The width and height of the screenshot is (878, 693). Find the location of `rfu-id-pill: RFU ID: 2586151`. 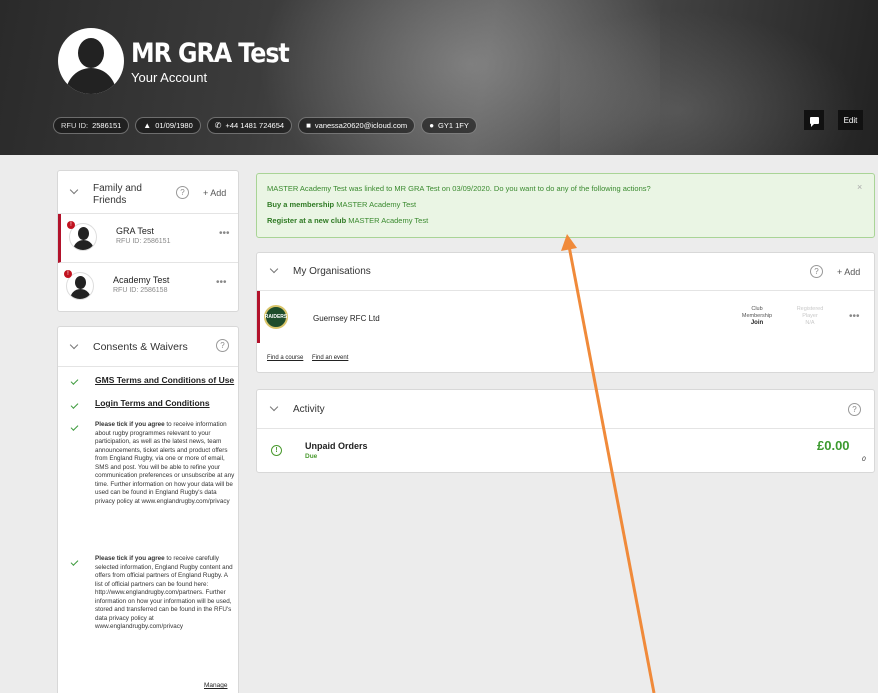

rfu-id-pill: RFU ID: 2586151 is located at coordinates (91, 125).